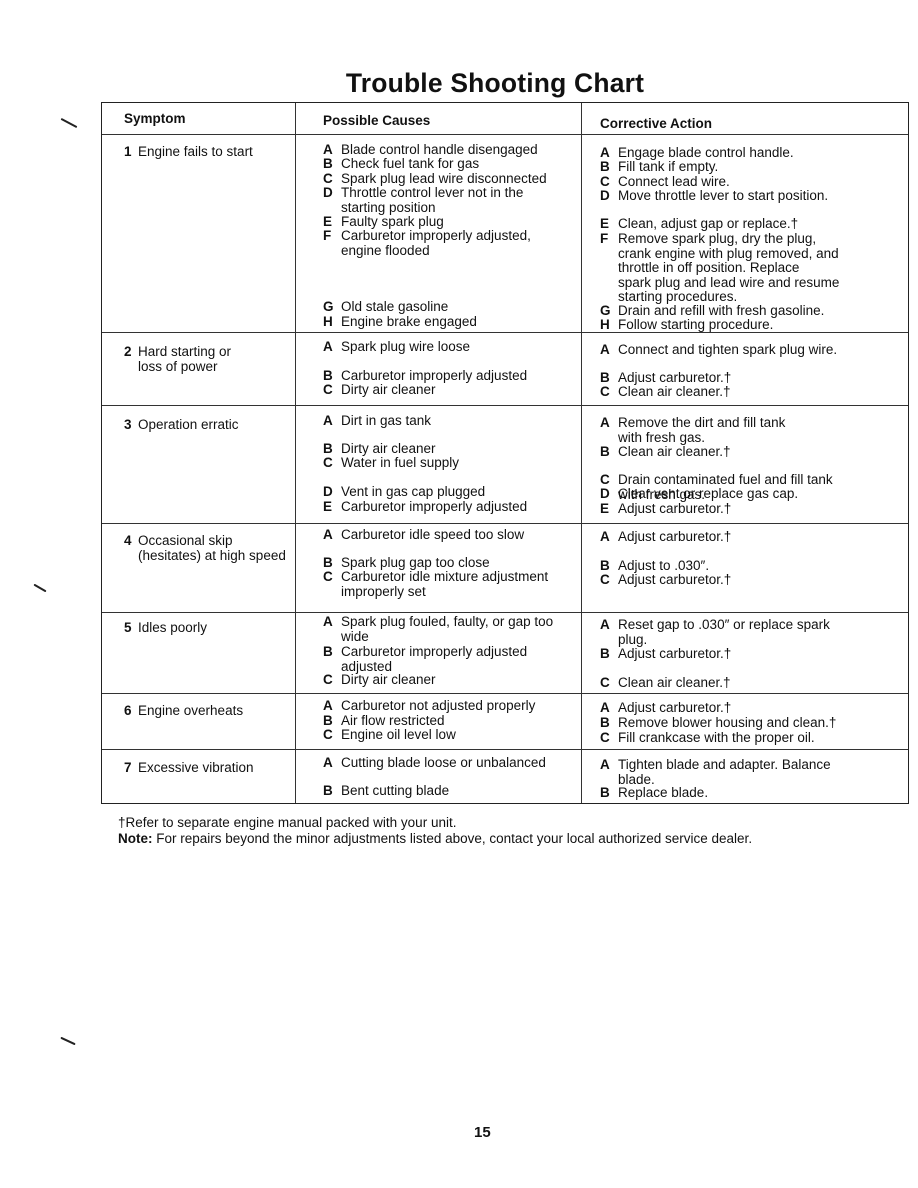 The height and width of the screenshot is (1188, 918). Describe the element at coordinates (135, 838) in the screenshot. I see `note-label: Note:` at that location.